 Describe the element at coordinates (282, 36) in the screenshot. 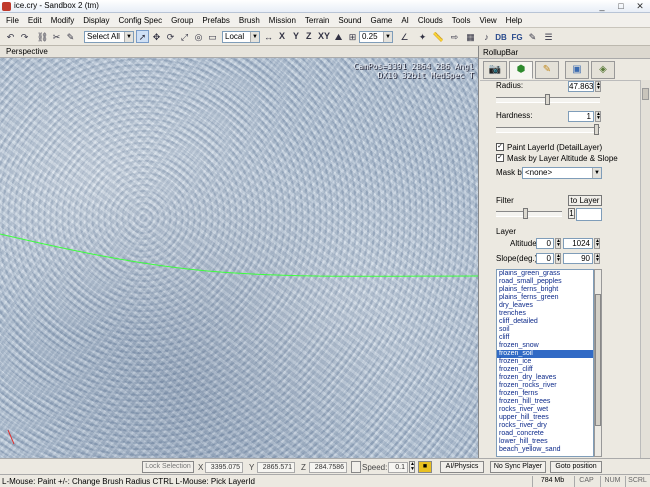

I see `axis-x-button: X` at that location.